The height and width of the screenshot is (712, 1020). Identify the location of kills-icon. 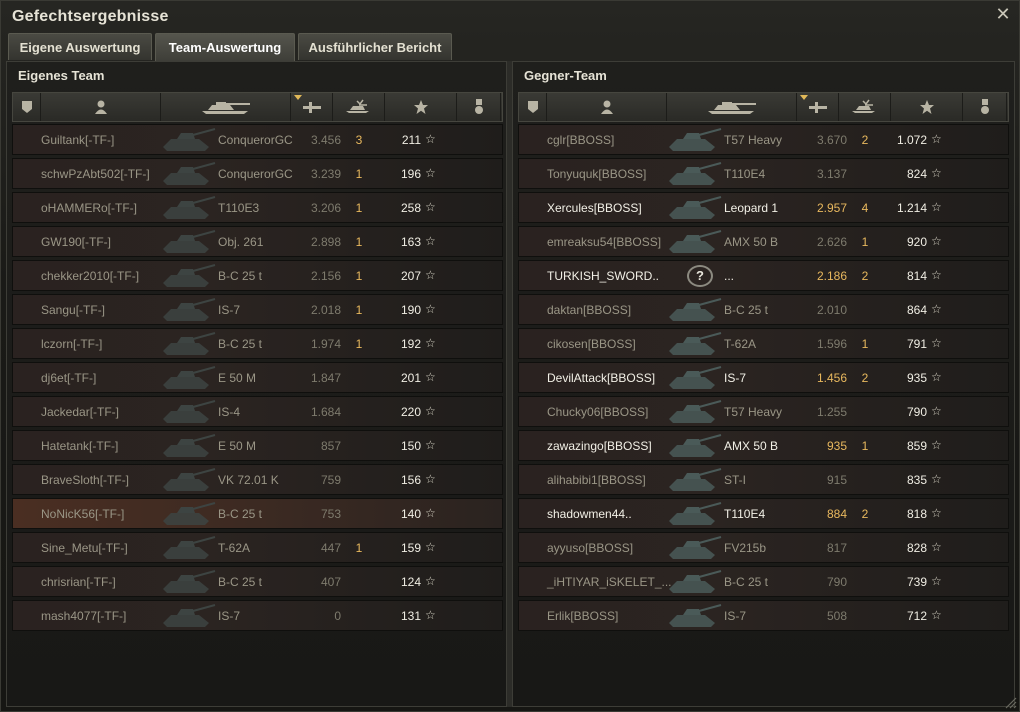
(359, 107).